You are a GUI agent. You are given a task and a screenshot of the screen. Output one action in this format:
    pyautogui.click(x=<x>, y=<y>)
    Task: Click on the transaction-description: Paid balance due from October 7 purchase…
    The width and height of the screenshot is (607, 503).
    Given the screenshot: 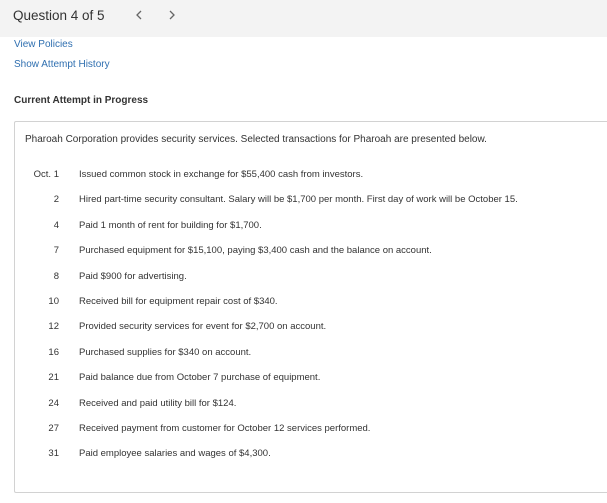 What is the action you would take?
    pyautogui.click(x=200, y=378)
    